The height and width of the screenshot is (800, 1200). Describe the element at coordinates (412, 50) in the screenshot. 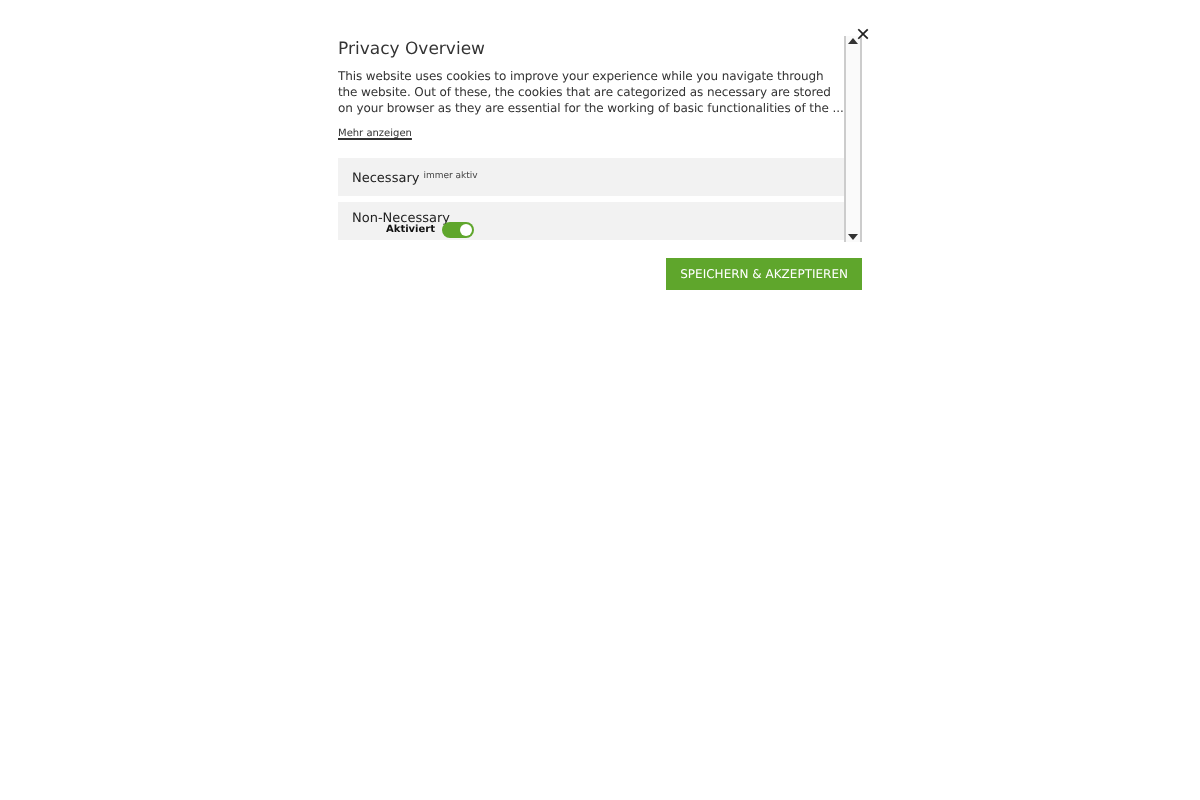

I see `dialog-title: Privacy Overview` at that location.